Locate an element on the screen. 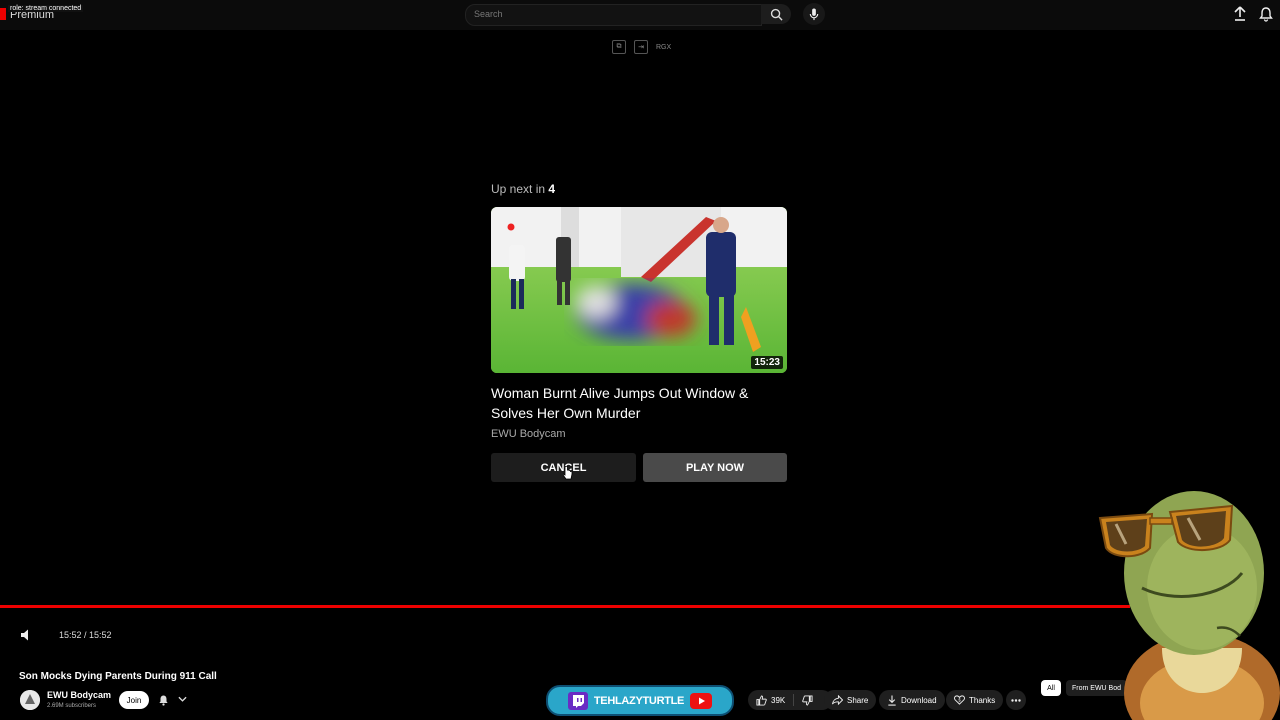 The image size is (1280, 720). thanks-heart-icon: $ is located at coordinates (959, 700).